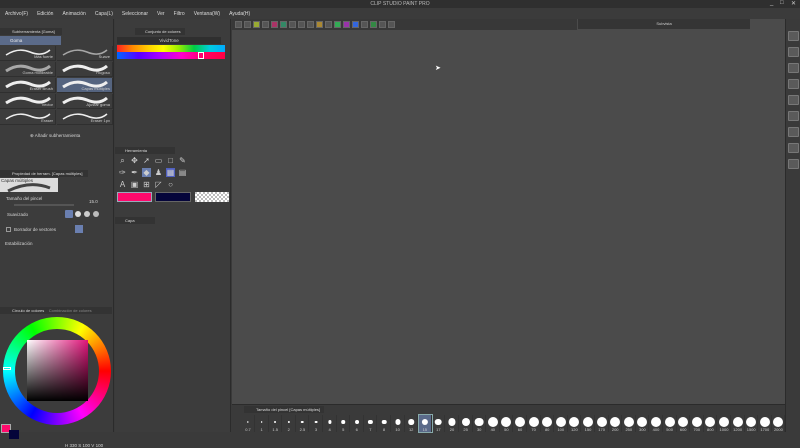 The image size is (800, 448). Describe the element at coordinates (79, 229) in the screenshot. I see `vector-eraser-option-selected` at that location.